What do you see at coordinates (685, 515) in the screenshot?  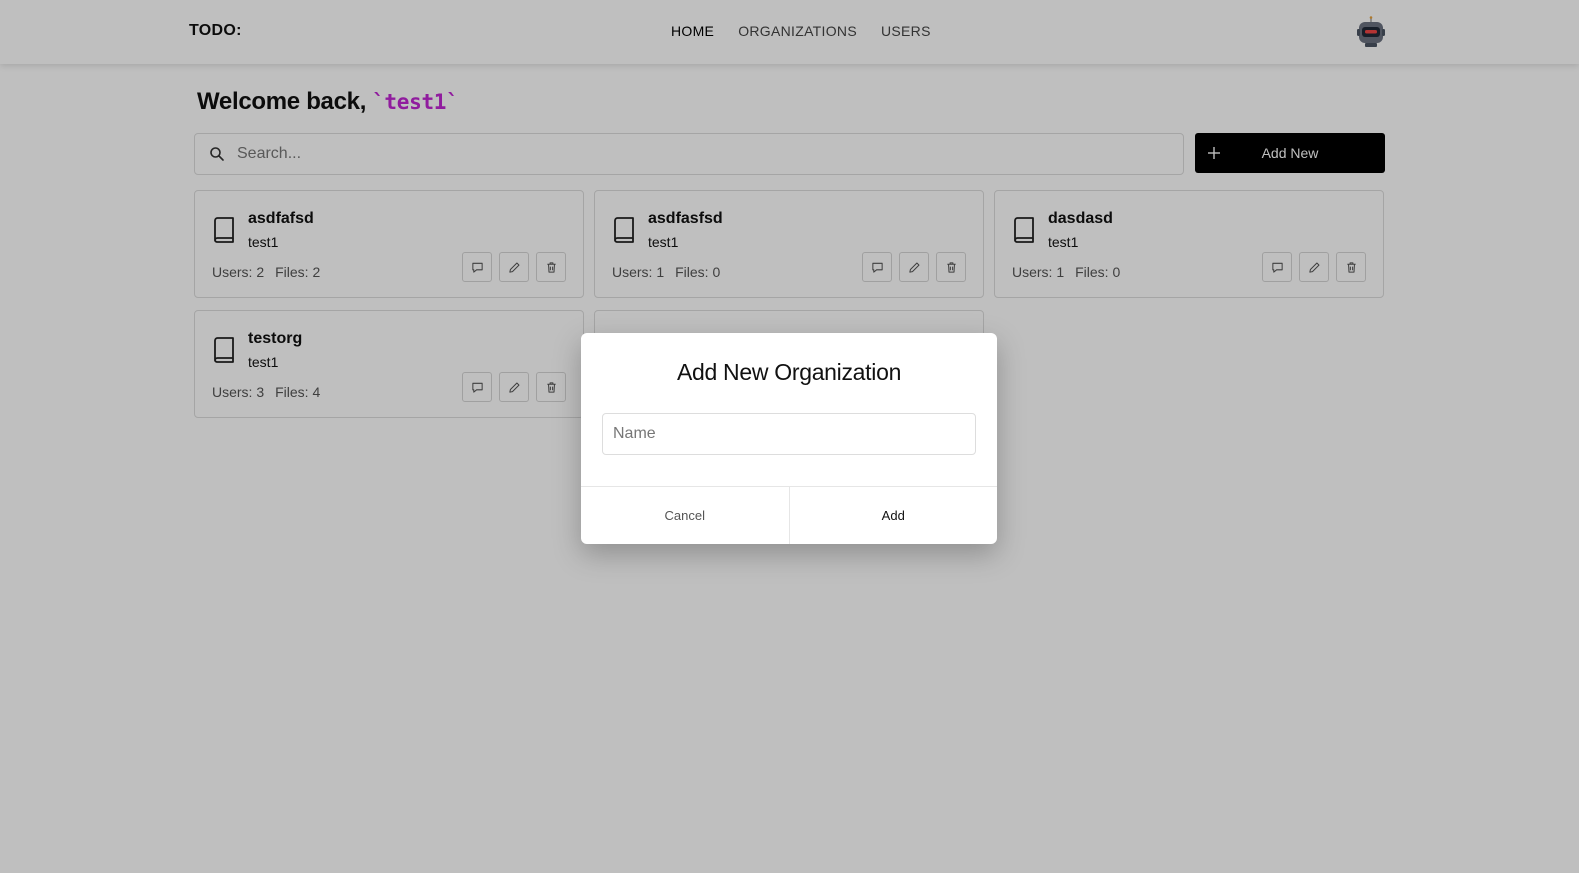 I see `cancel-button: Cancel` at bounding box center [685, 515].